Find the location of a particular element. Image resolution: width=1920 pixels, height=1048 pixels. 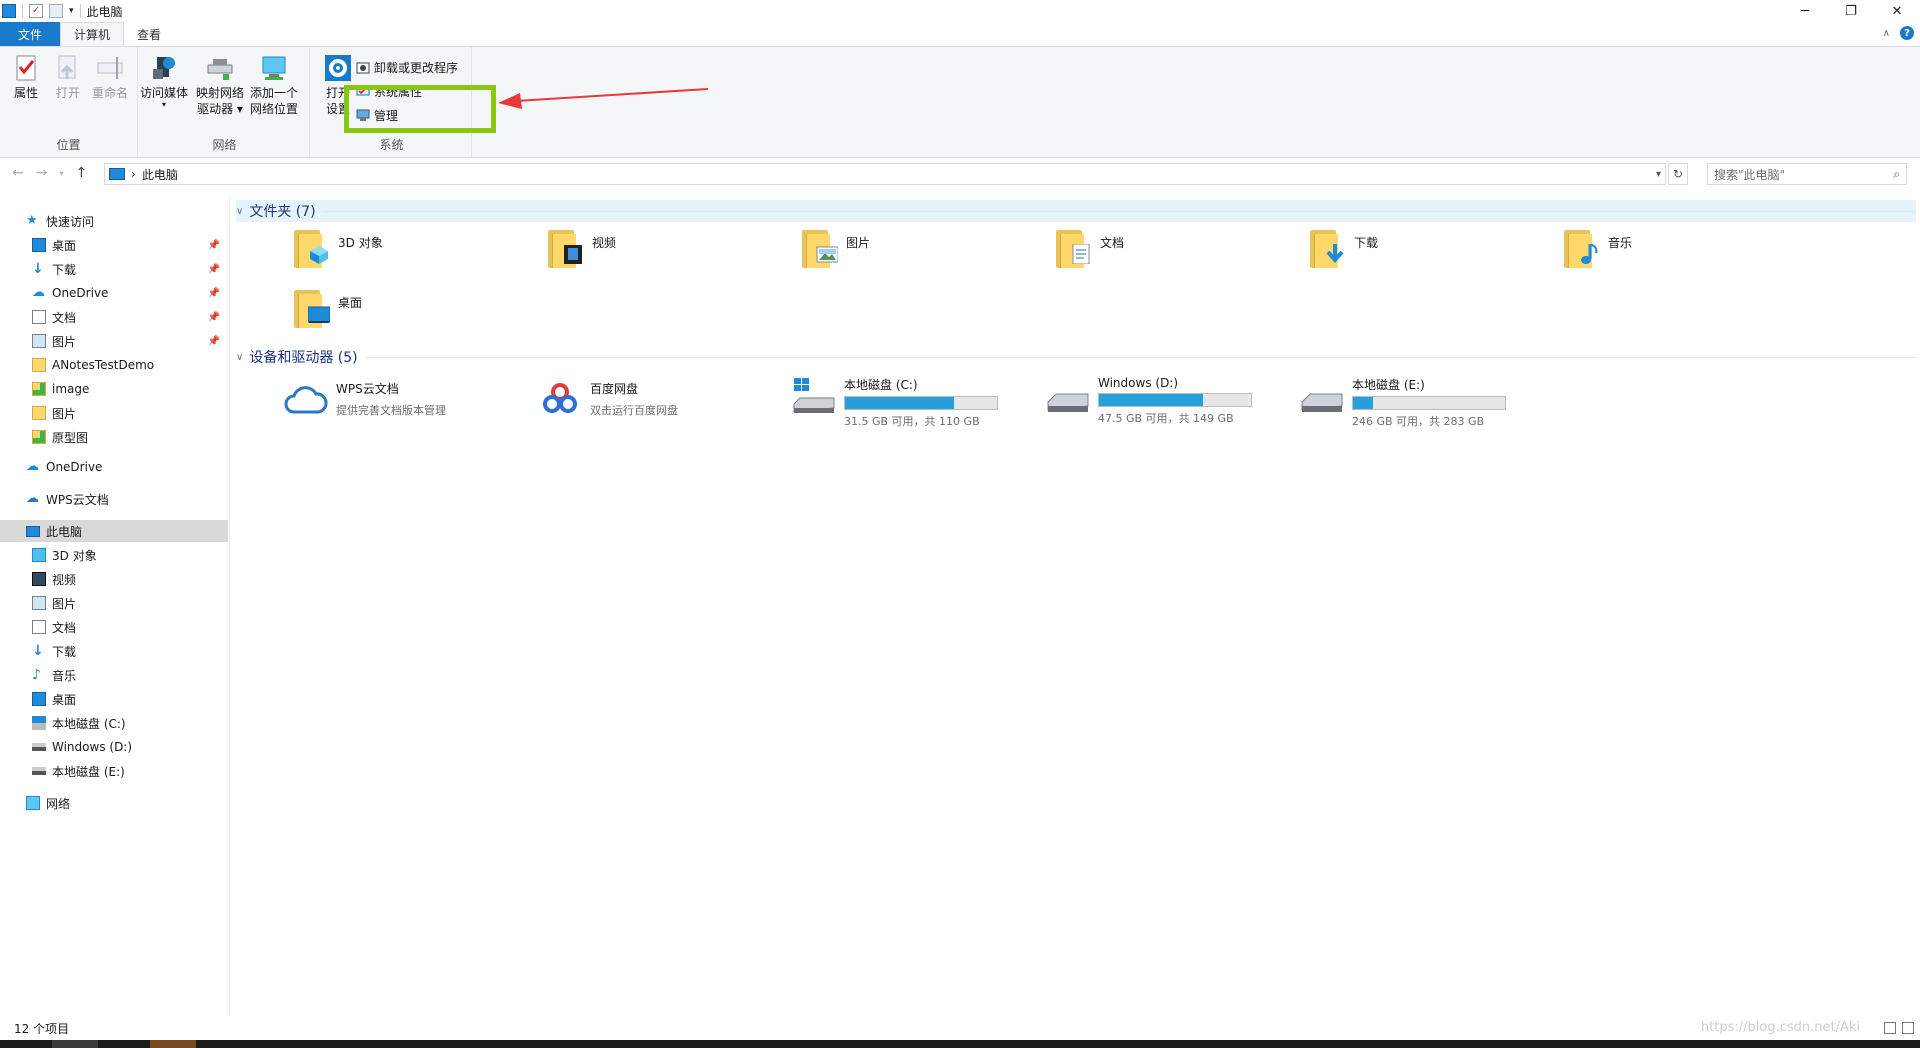

nav-item-drive-d: Windows (D:) is located at coordinates (114, 747).